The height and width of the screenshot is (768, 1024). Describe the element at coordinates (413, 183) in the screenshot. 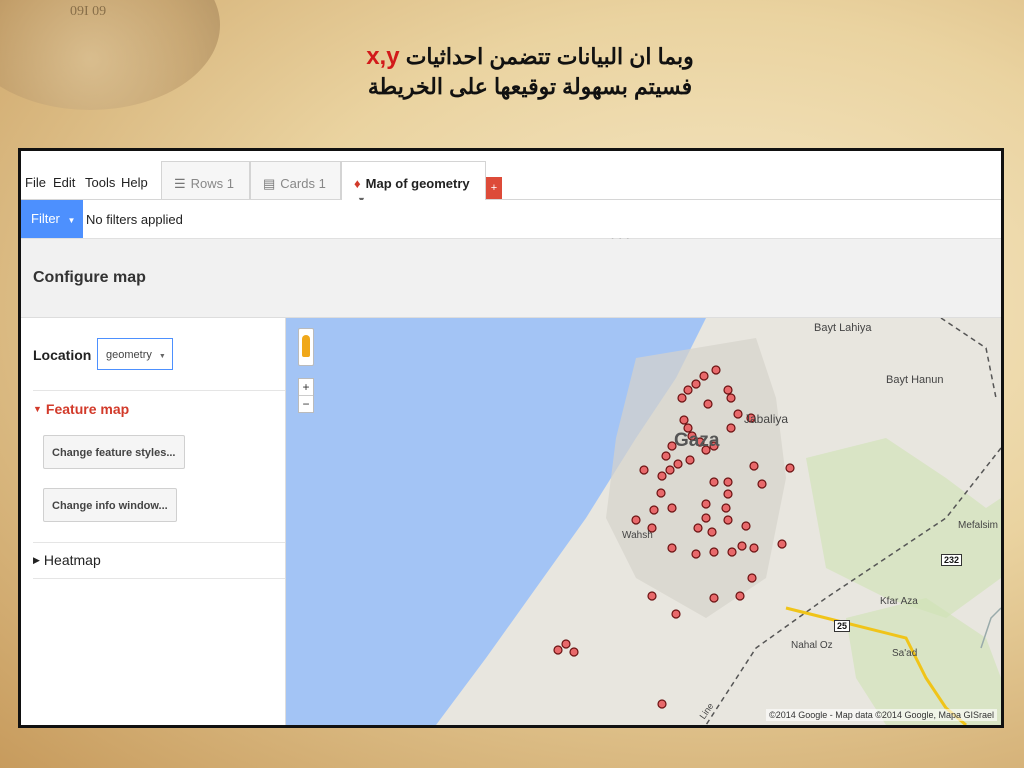

I see `tab-map-of-geometry: ♦Map of geometry ▼` at that location.